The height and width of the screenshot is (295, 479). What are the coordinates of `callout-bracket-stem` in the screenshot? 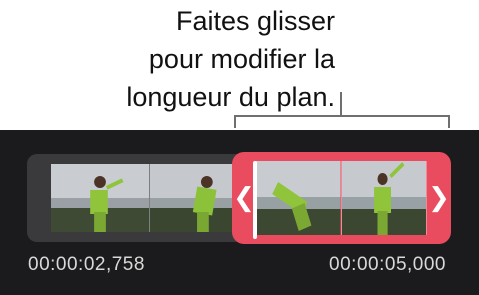 It's located at (341, 104).